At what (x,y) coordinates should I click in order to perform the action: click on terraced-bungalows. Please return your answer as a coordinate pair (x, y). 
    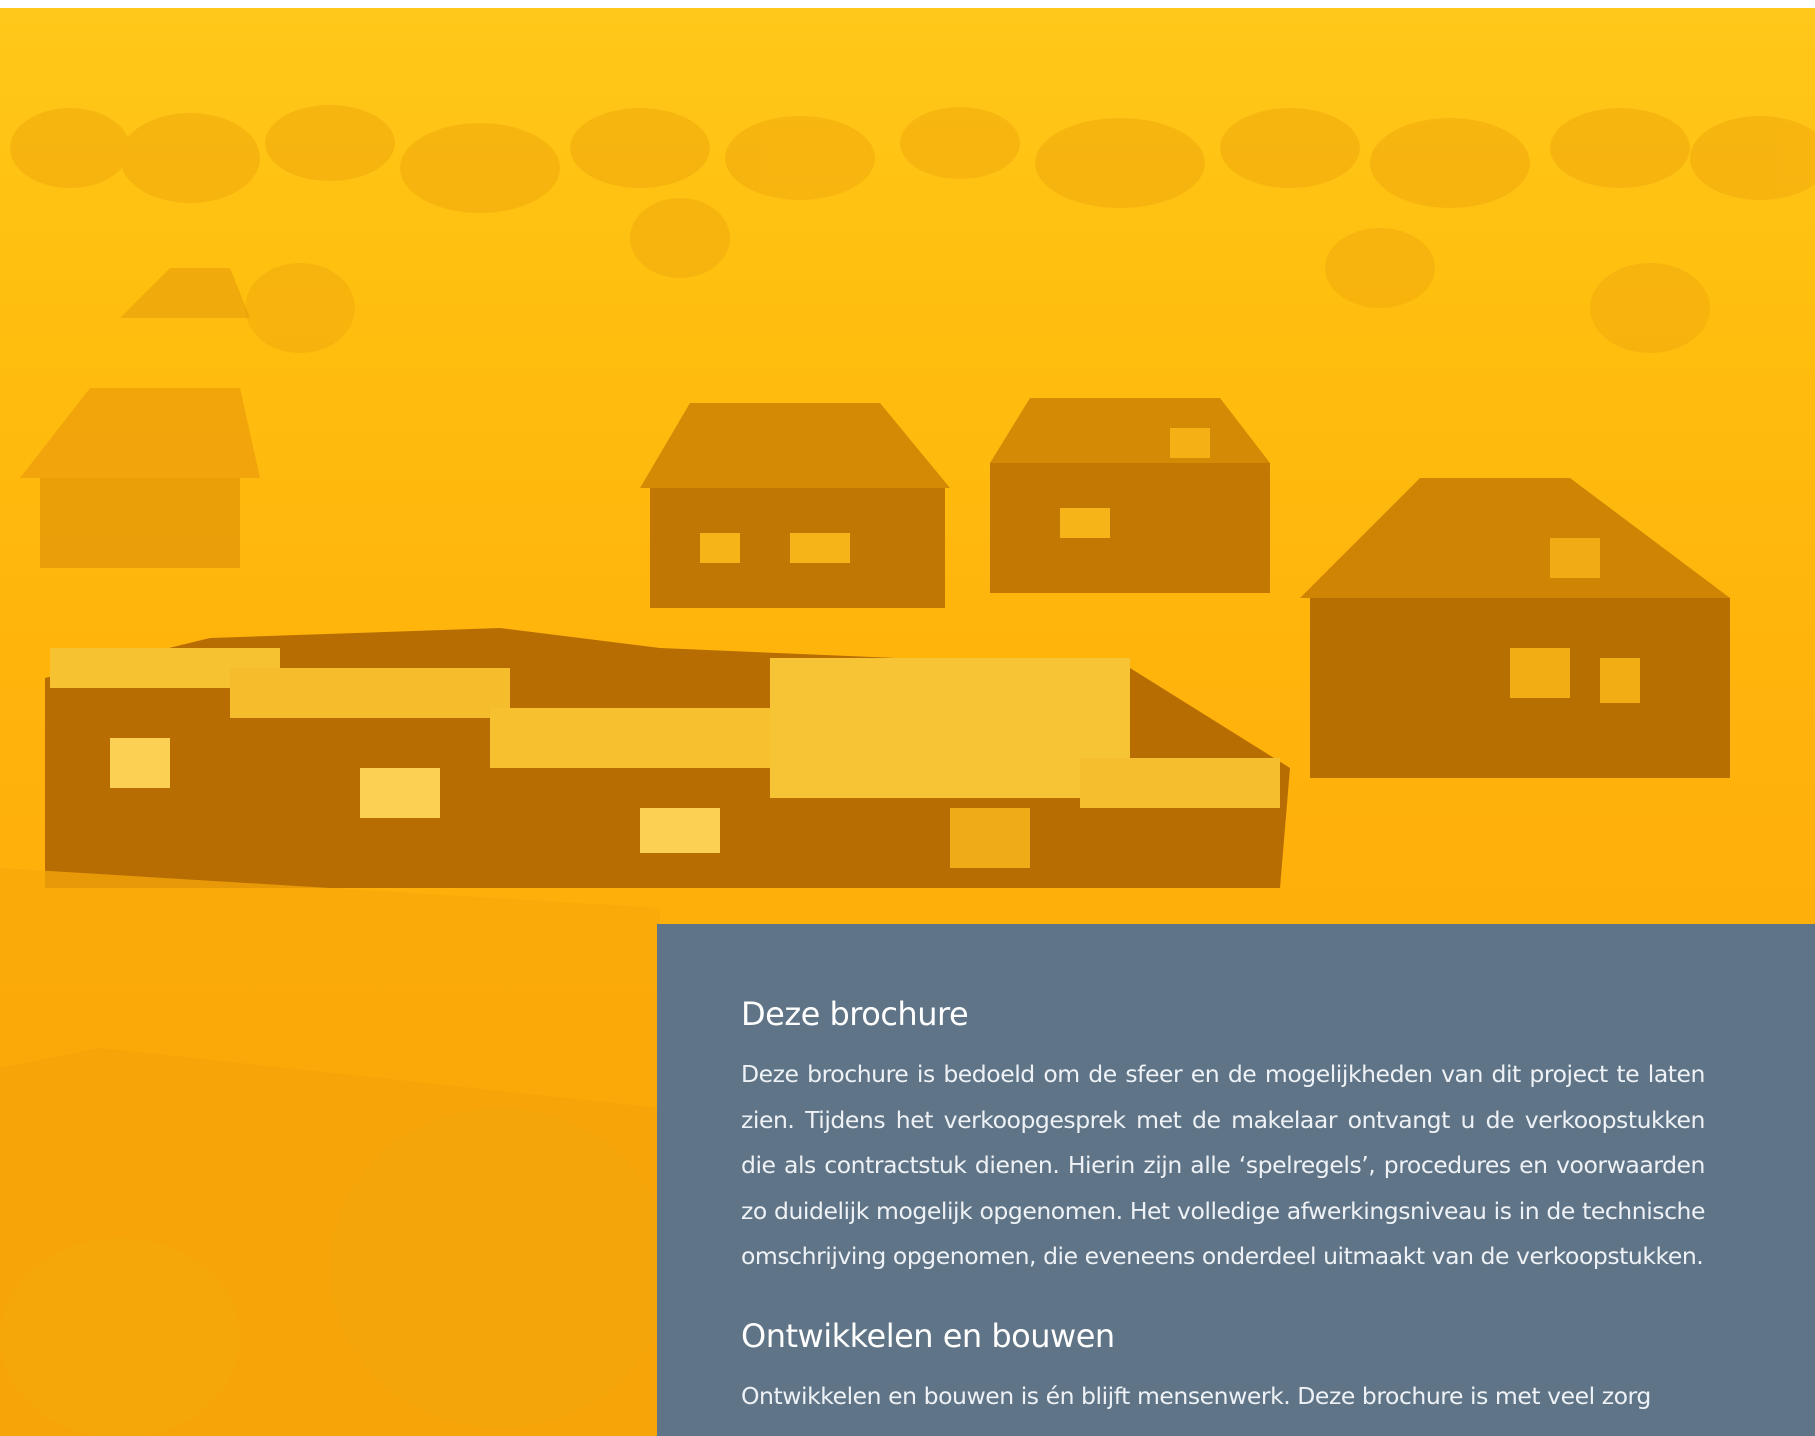
    Looking at the image, I should click on (667, 758).